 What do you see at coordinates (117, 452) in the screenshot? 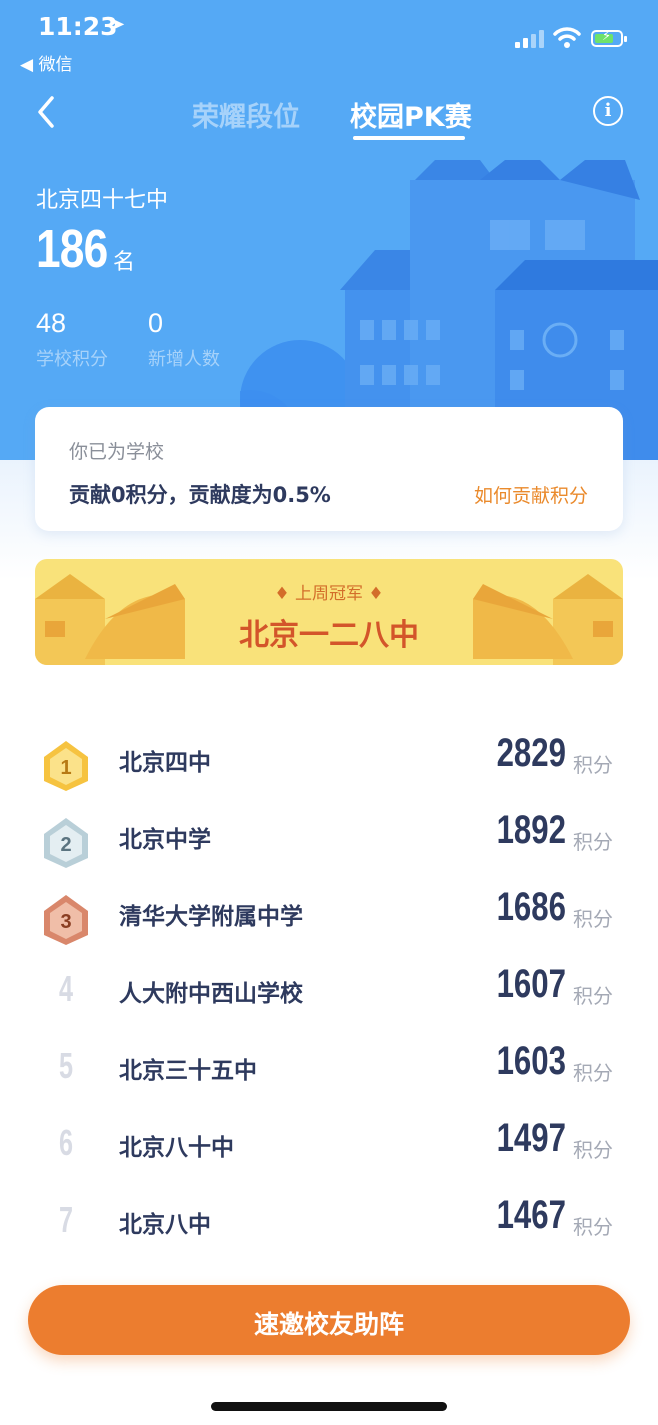
I see `contribution-title: 你已为学校` at bounding box center [117, 452].